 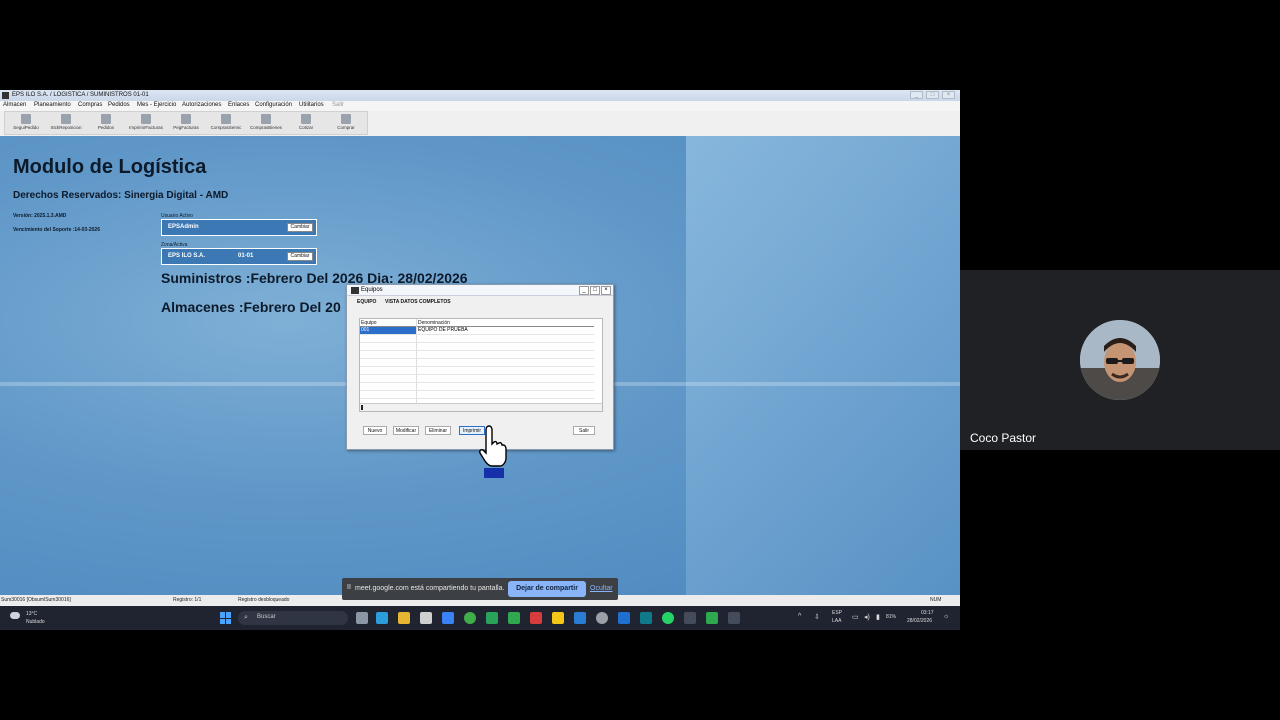 What do you see at coordinates (932, 95) in the screenshot?
I see `maximize-icon: □` at bounding box center [932, 95].